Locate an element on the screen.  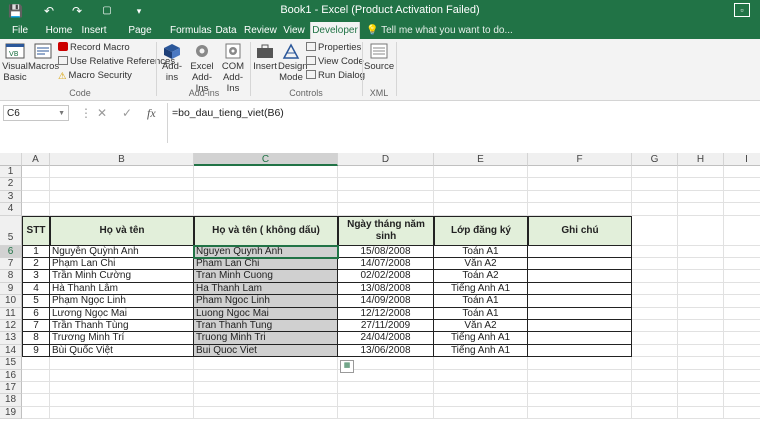
birthdate-cell: 27/11/2009 is located at coordinates (386, 326).